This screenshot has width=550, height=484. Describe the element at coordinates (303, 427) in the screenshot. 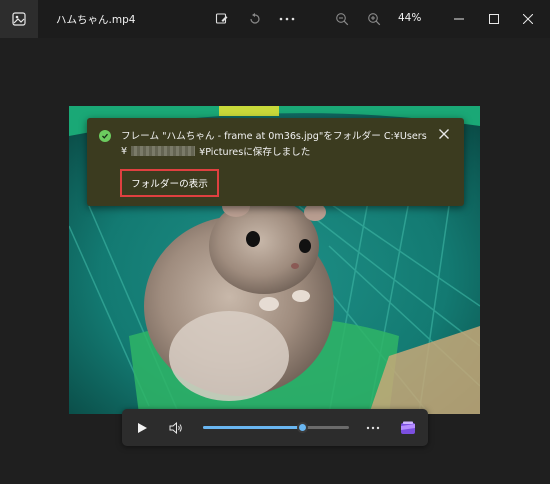

I see `seek-thumb` at that location.